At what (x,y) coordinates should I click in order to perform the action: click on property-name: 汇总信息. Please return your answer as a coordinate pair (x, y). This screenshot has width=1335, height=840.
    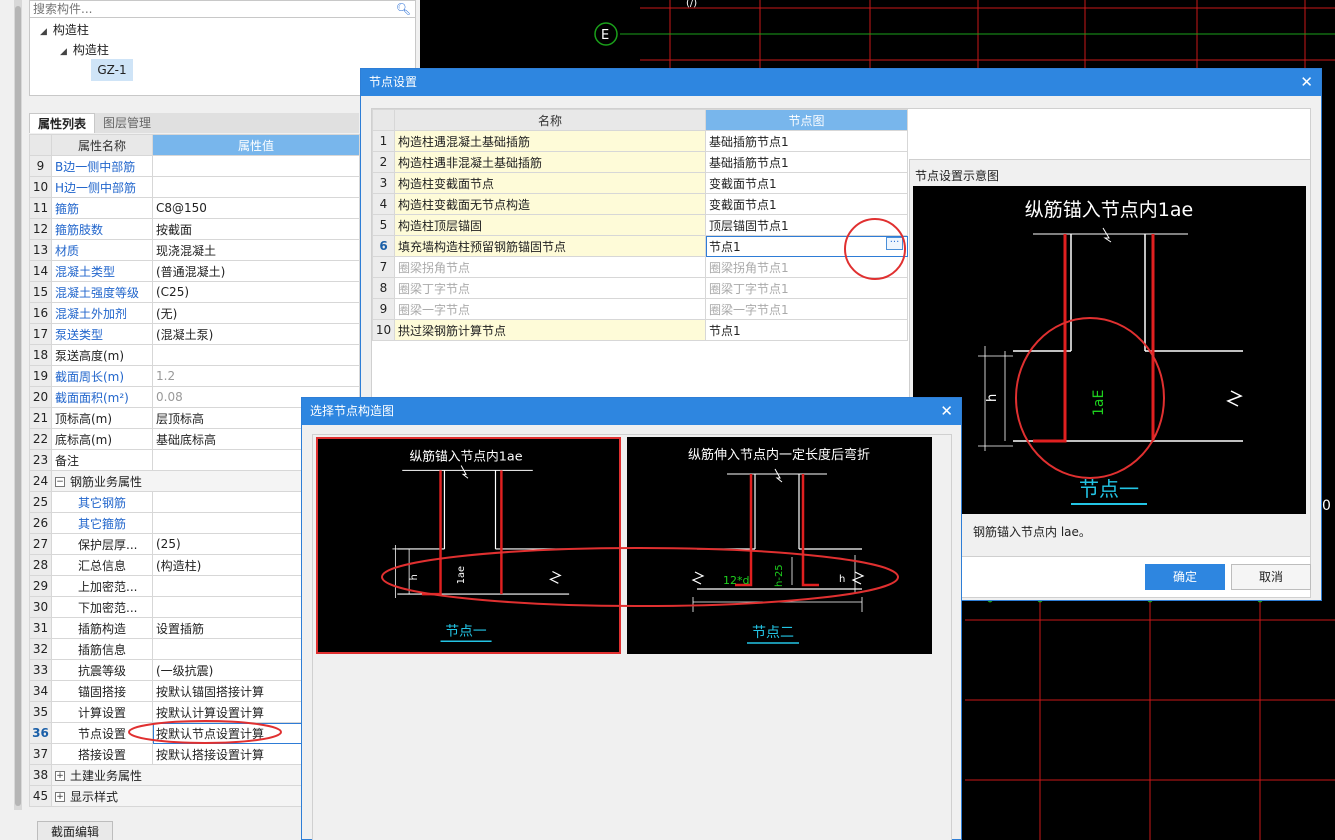
    Looking at the image, I should click on (102, 565).